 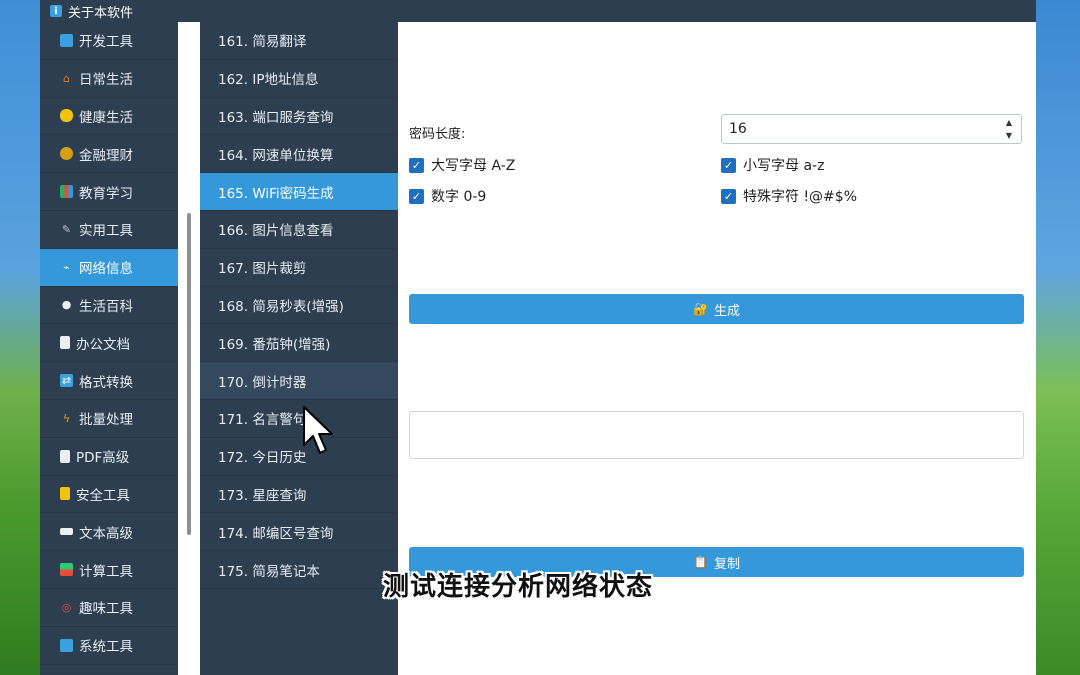 I want to click on uppercase-checkbox: ✓ 大写字母 A-Z, so click(x=462, y=165).